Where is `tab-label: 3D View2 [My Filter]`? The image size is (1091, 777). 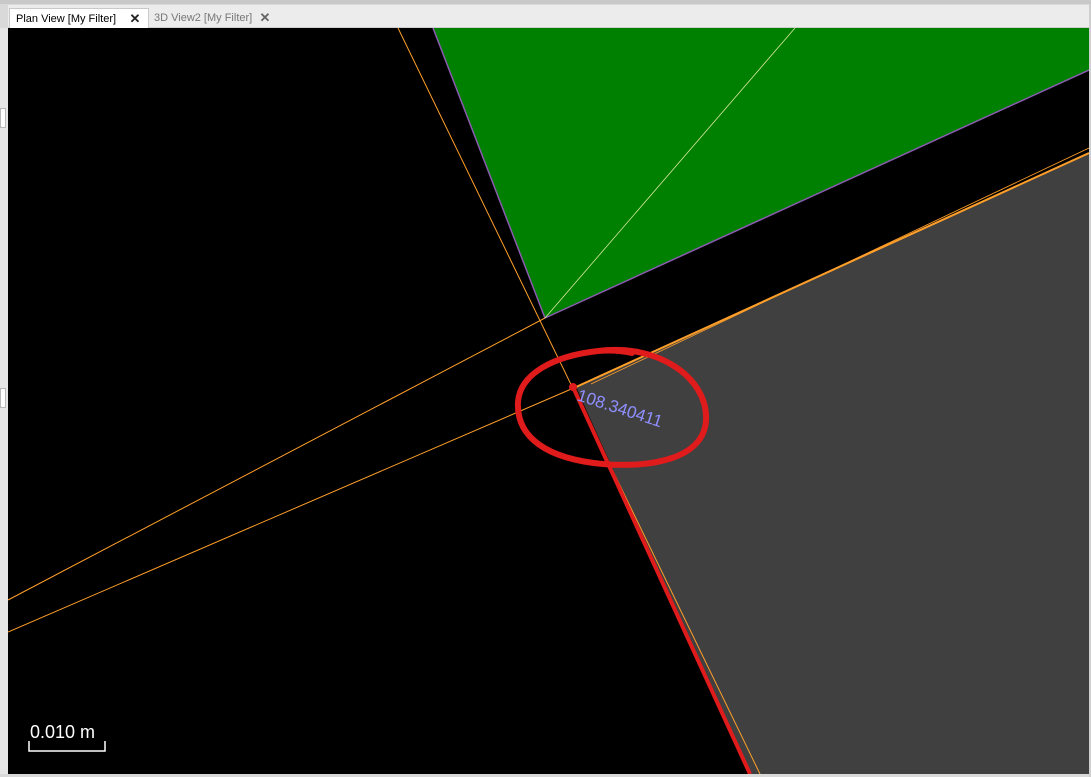
tab-label: 3D View2 [My Filter] is located at coordinates (203, 18).